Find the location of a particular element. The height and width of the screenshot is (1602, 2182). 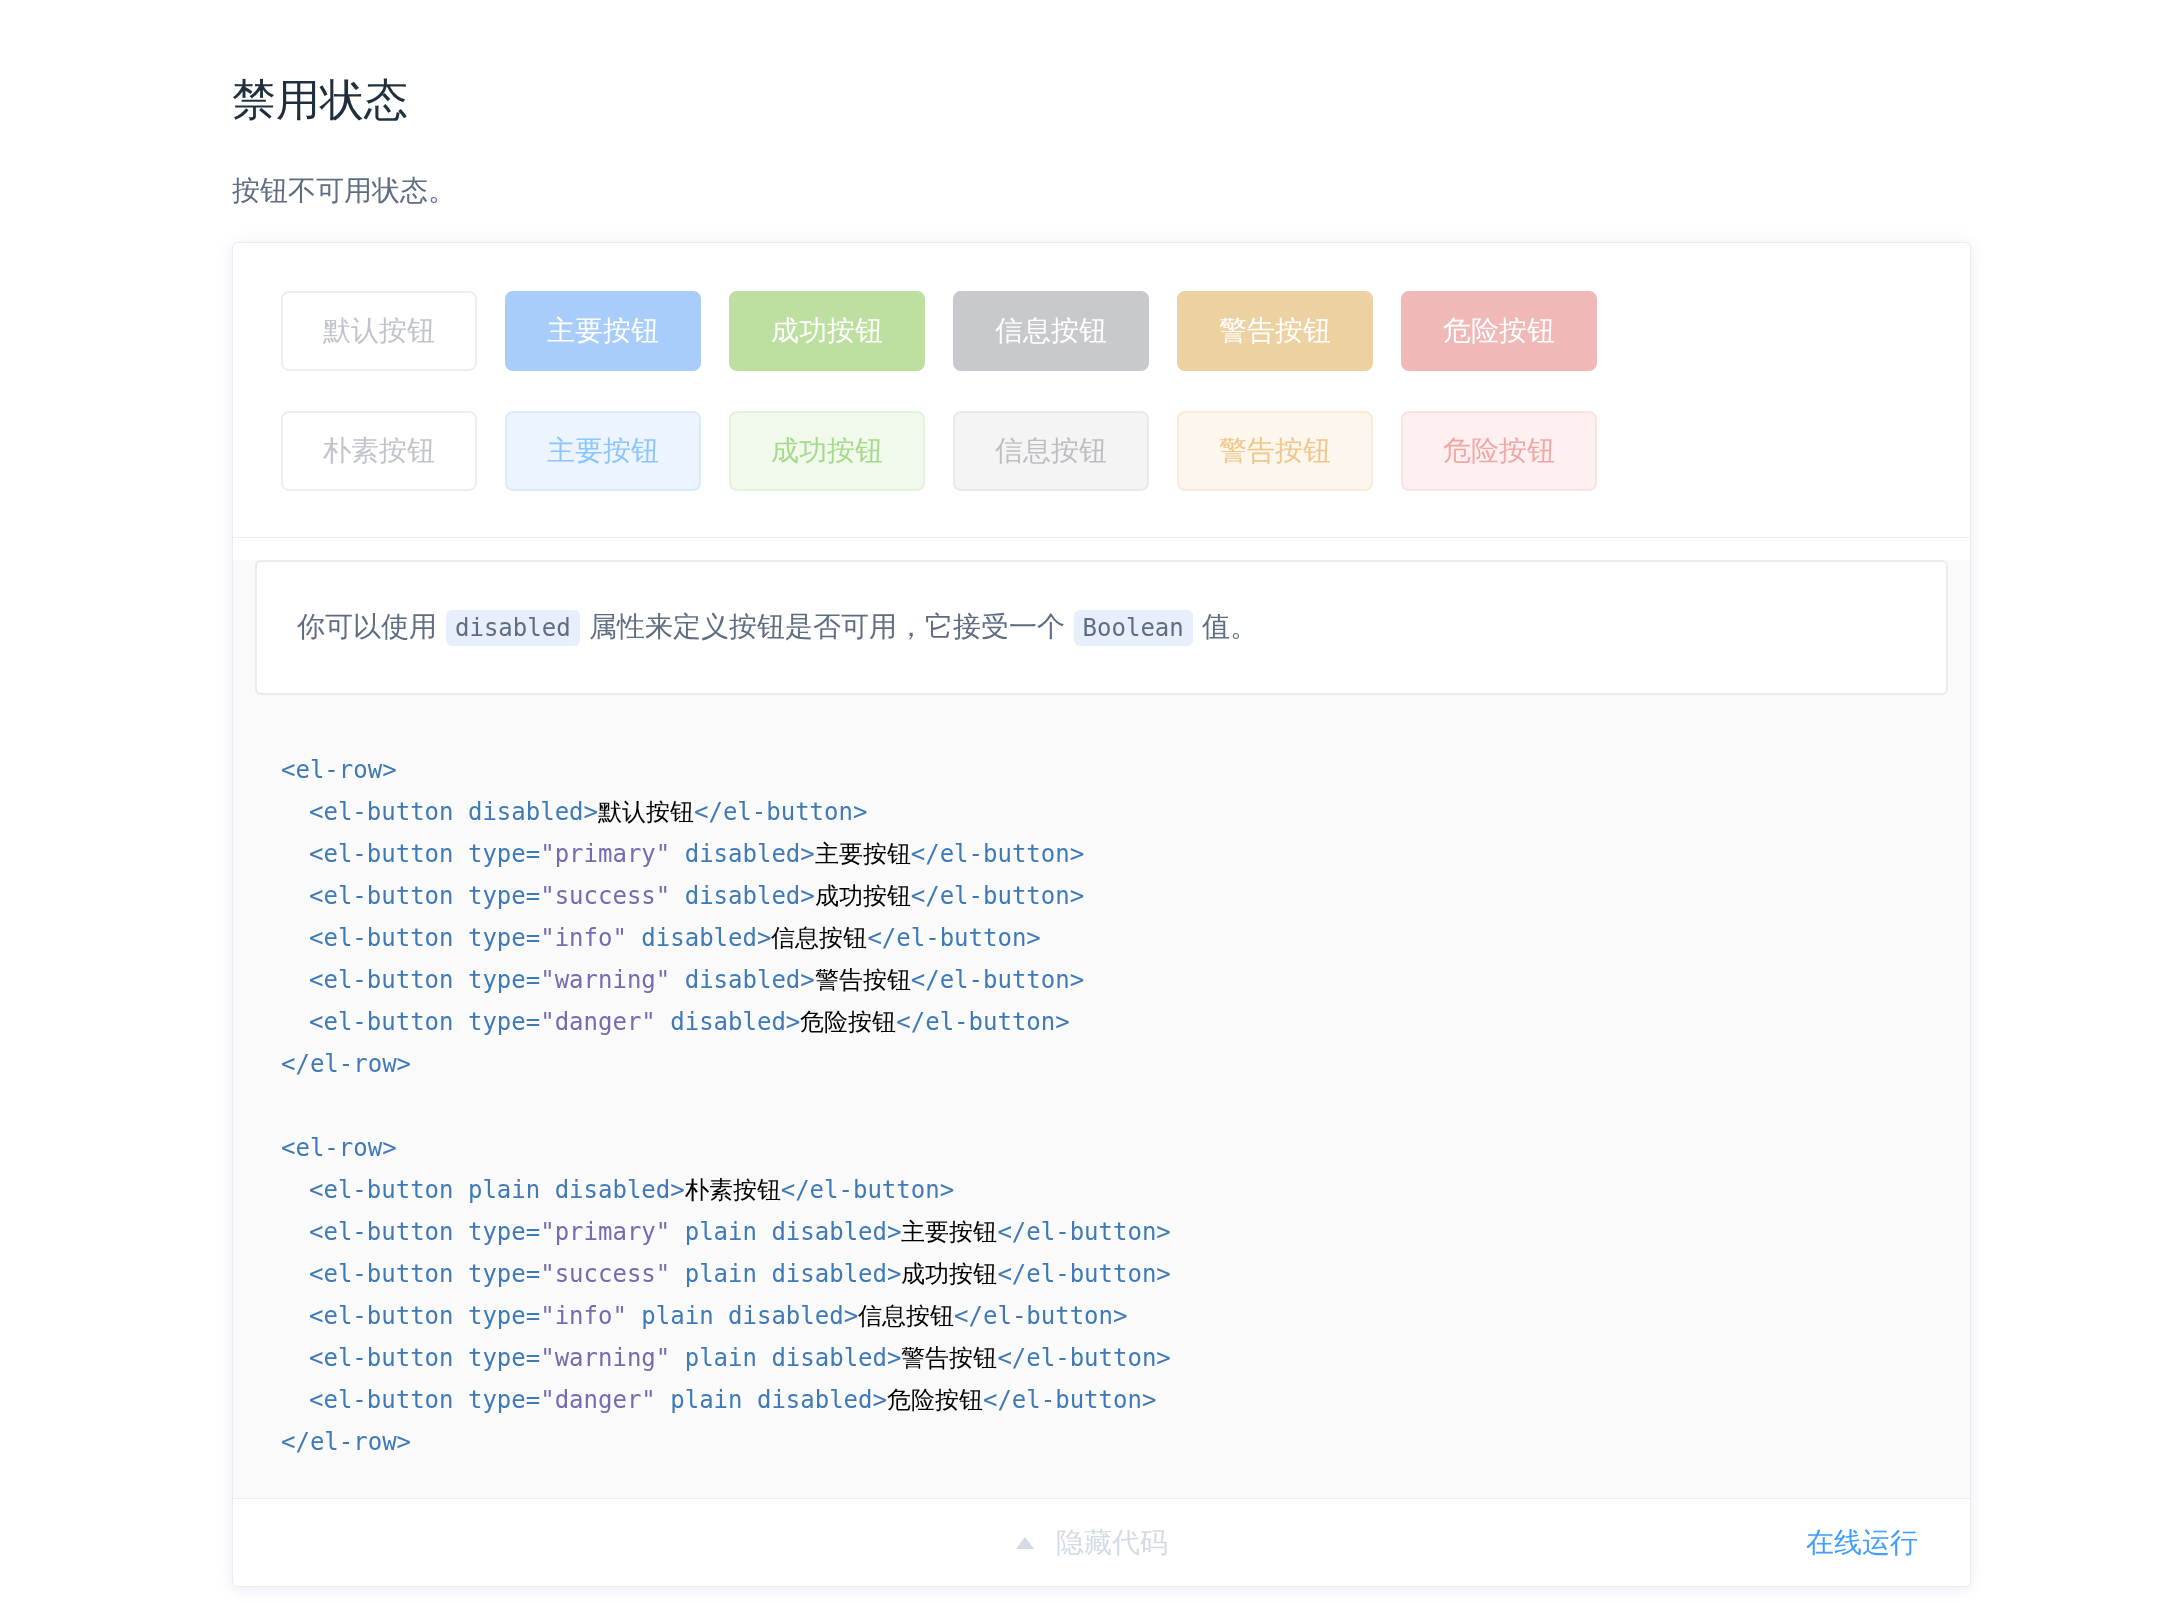

code-line: <el-button type="warning" disabled>警告按钮</el-button> is located at coordinates (697, 980).